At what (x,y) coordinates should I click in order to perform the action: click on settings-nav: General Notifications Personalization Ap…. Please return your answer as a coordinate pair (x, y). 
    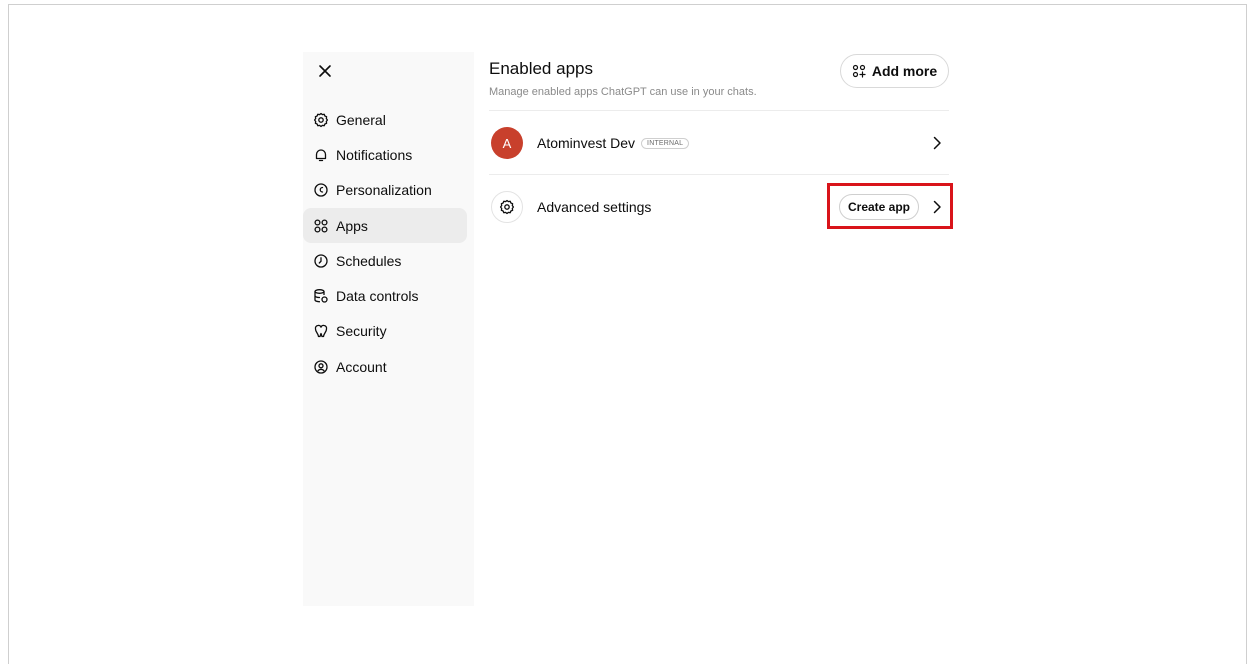
    Looking at the image, I should click on (388, 243).